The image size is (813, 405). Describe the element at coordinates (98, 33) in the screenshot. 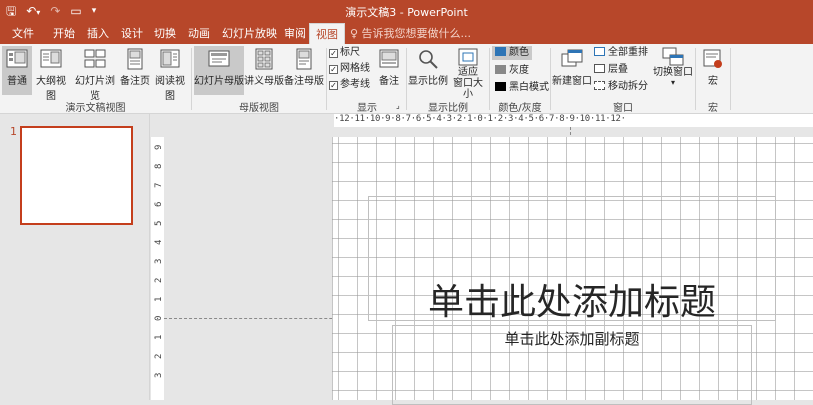

I see `tab-insert: 插入` at that location.